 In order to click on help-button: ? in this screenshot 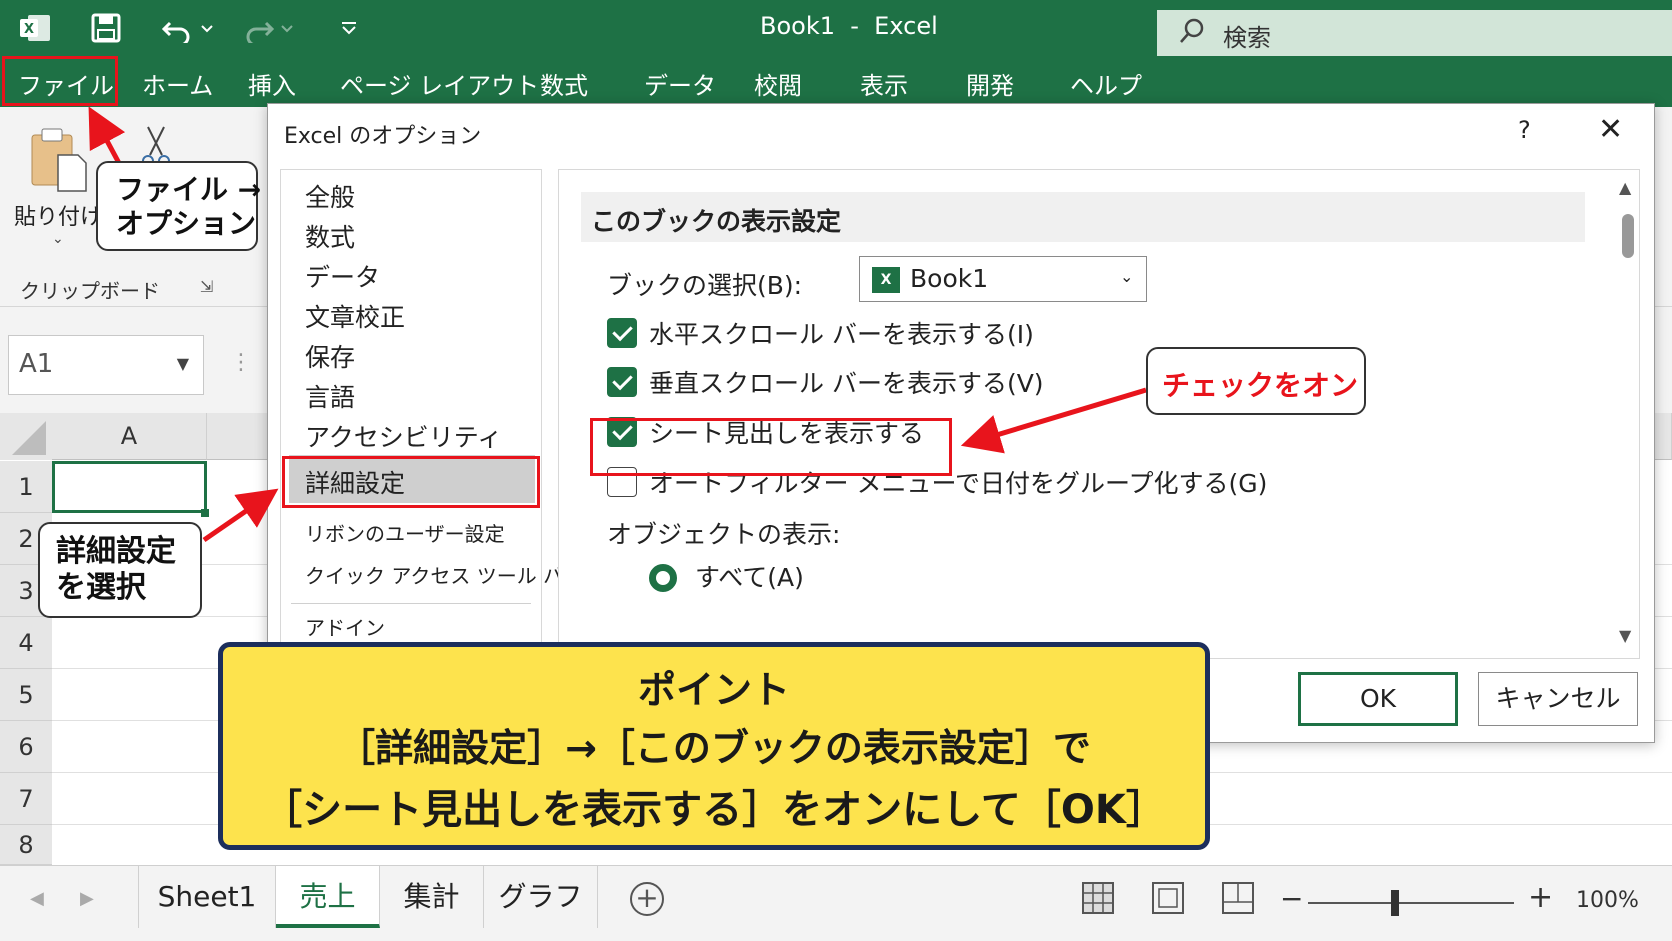, I will do `click(1524, 130)`.